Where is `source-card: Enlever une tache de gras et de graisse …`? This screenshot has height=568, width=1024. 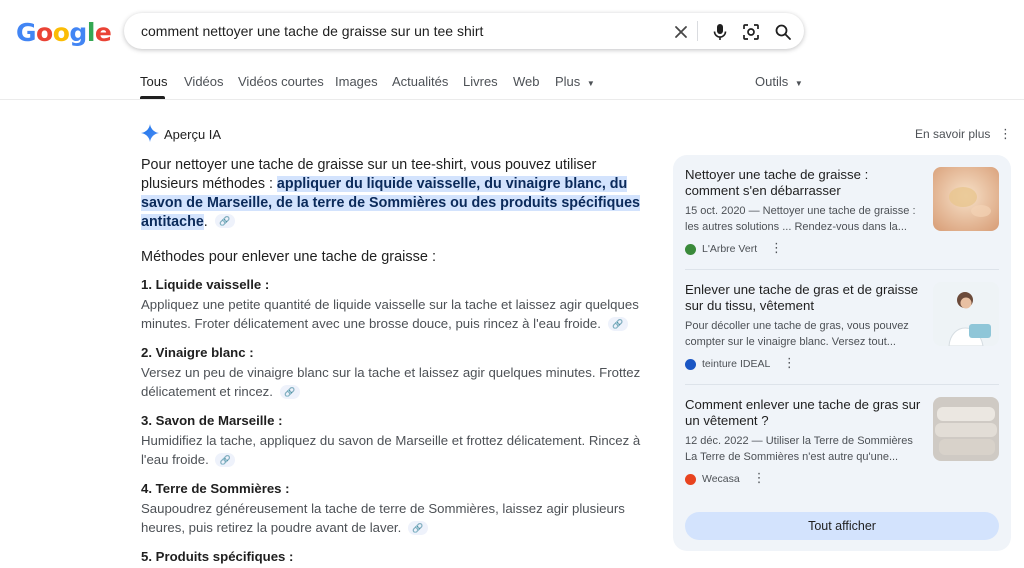
source-card: Enlever une tache de gras et de graisse … is located at coordinates (805, 326).